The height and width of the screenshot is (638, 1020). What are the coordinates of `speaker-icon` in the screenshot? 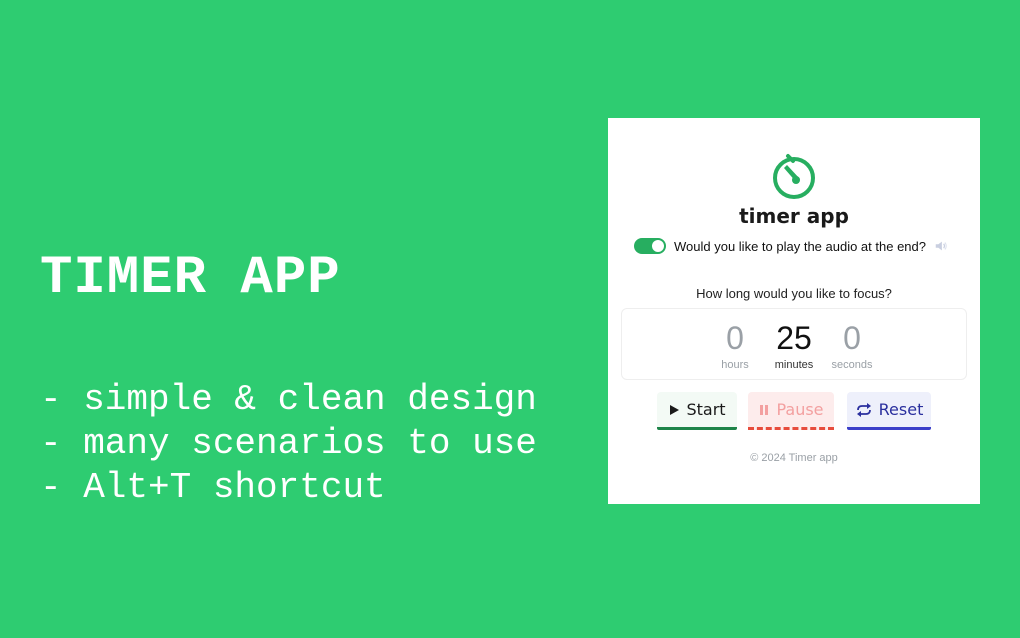 It's located at (941, 246).